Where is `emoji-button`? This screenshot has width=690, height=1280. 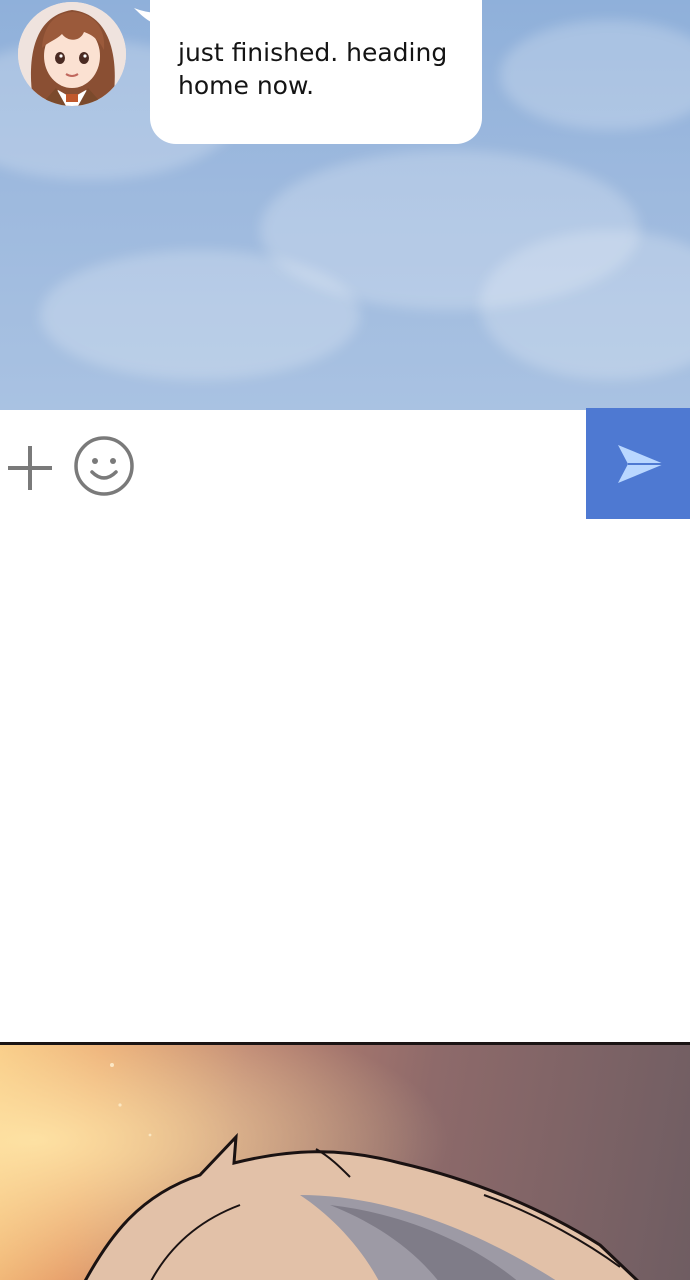 emoji-button is located at coordinates (104, 466).